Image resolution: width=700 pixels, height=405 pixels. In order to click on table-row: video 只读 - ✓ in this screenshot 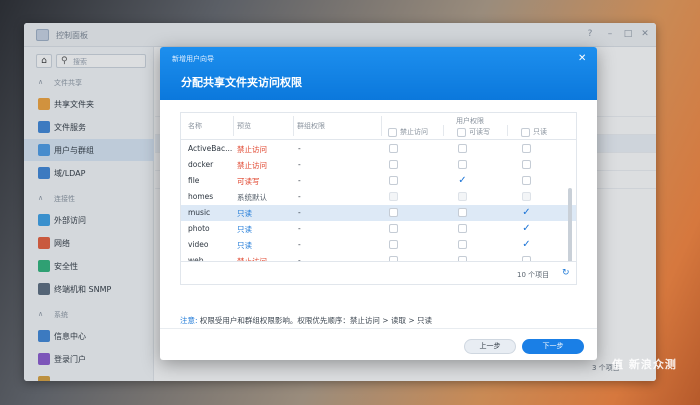, I will do `click(378, 245)`.